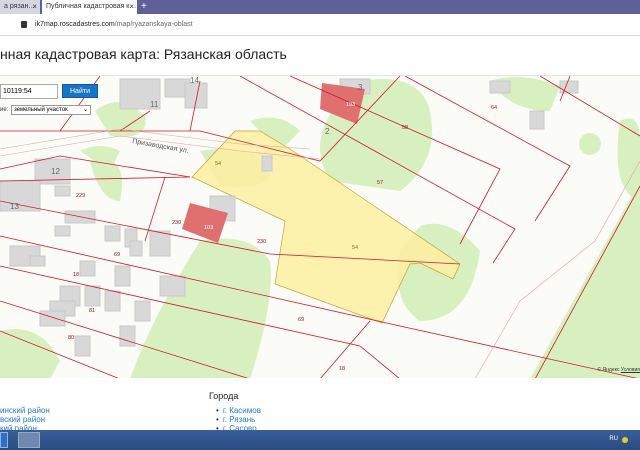  Describe the element at coordinates (55, 171) in the screenshot. I see `house-number: 12` at that location.